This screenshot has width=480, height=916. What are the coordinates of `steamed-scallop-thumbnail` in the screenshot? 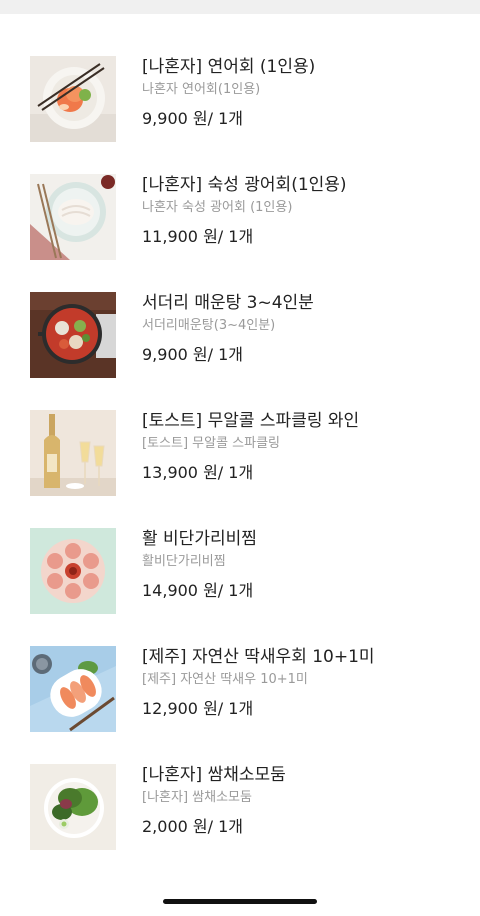 It's located at (73, 571).